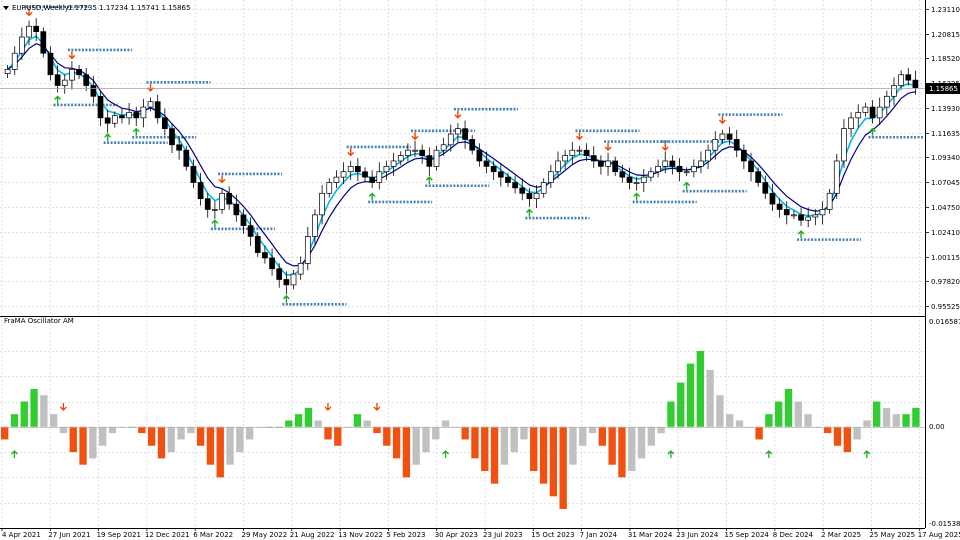 This screenshot has width=960, height=540. What do you see at coordinates (69, 535) in the screenshot?
I see `time-tick-label: 27 Jun 2021` at bounding box center [69, 535].